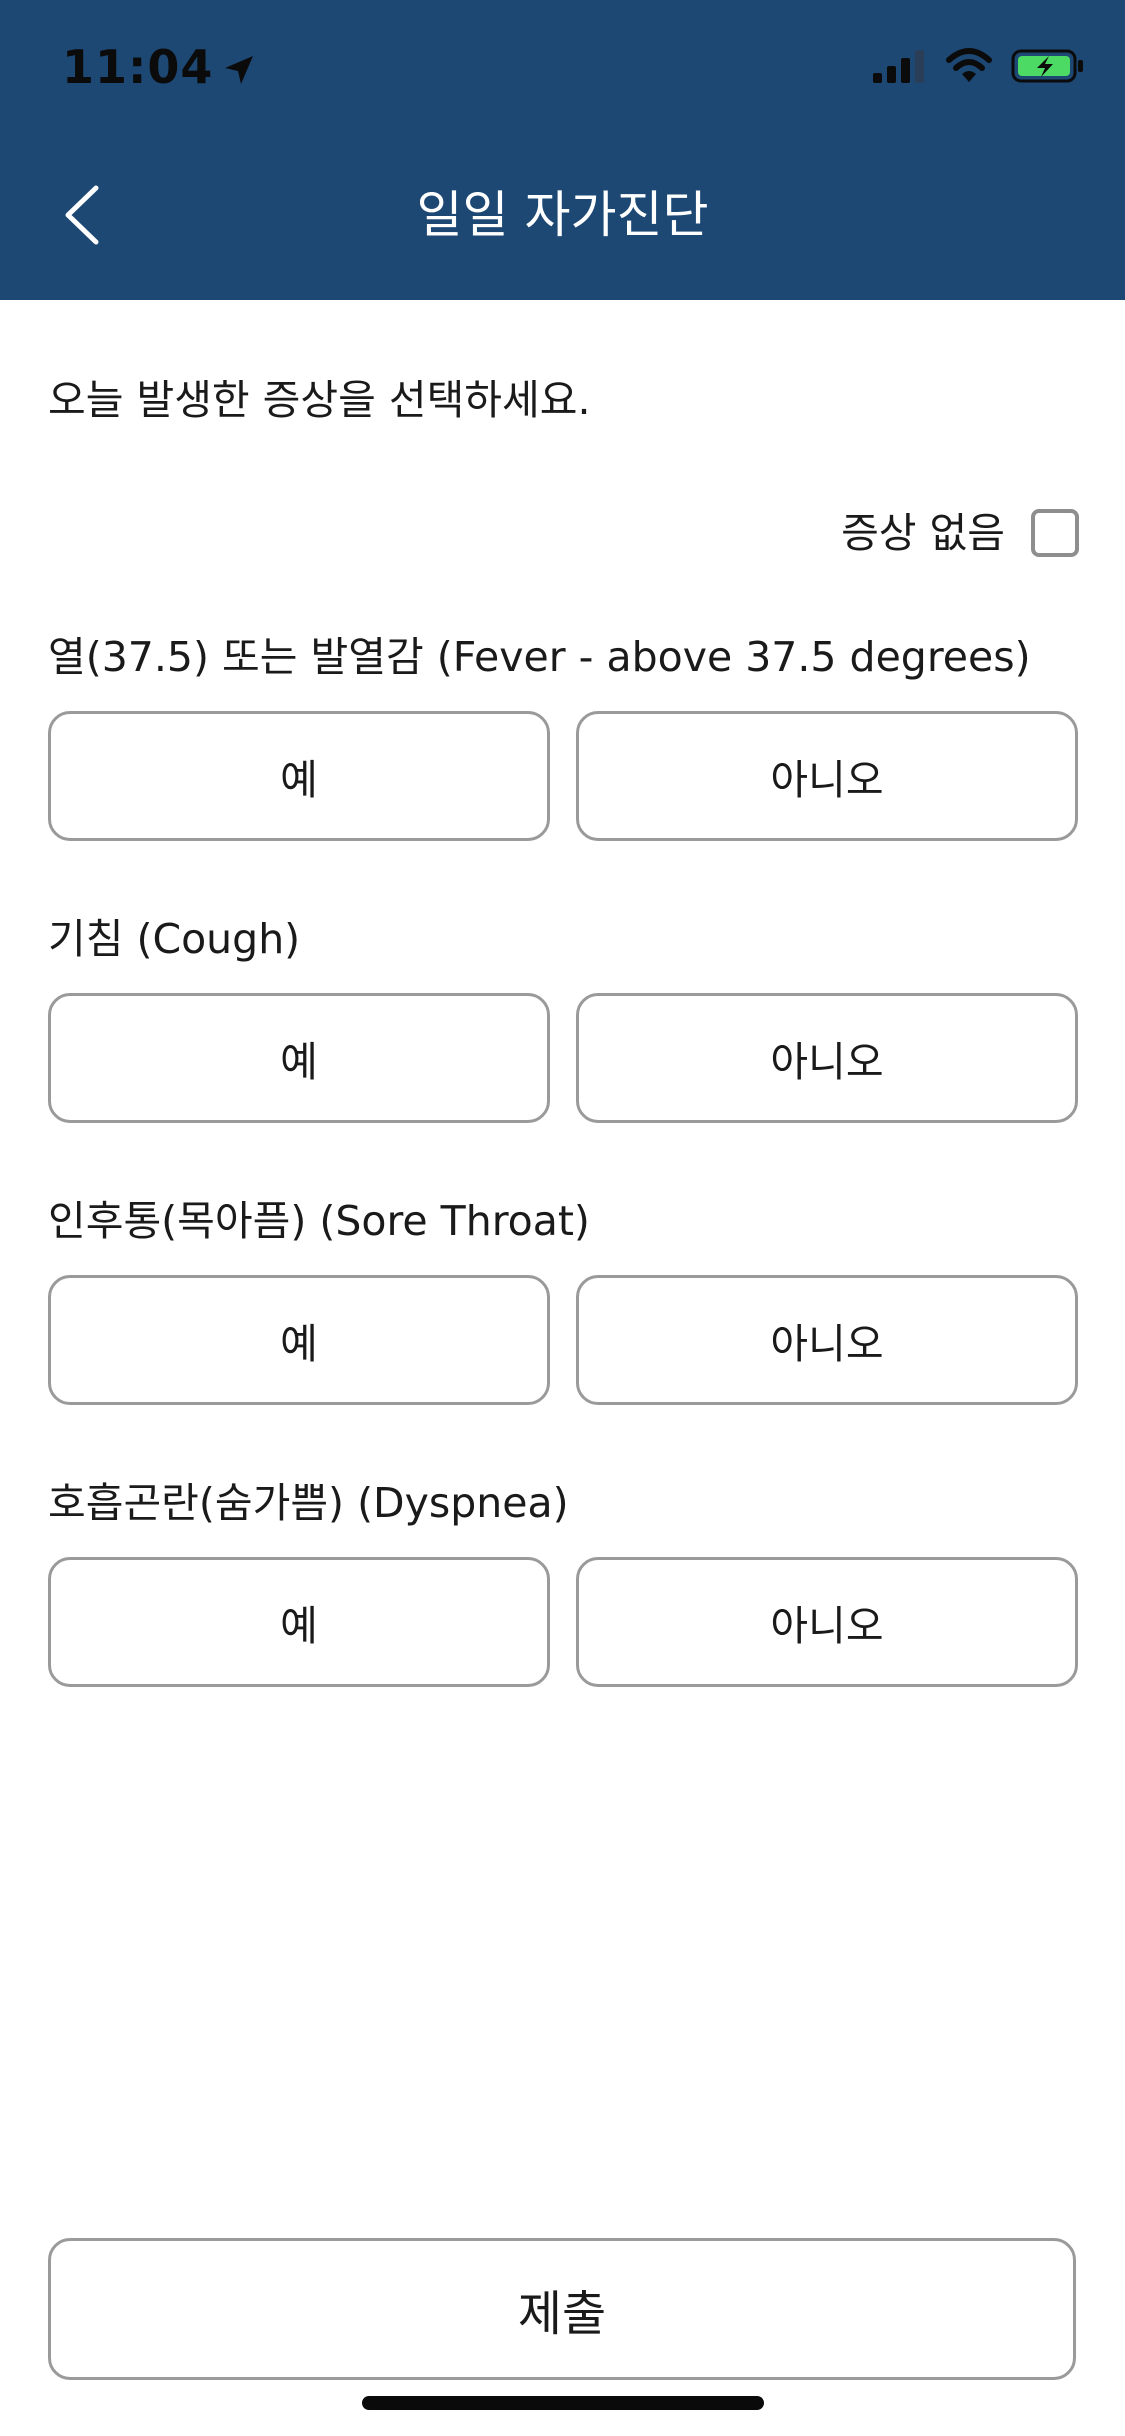  What do you see at coordinates (308, 1503) in the screenshot?
I see `question-label: 호흡곤란(숨가쁨) (Dyspnea)` at bounding box center [308, 1503].